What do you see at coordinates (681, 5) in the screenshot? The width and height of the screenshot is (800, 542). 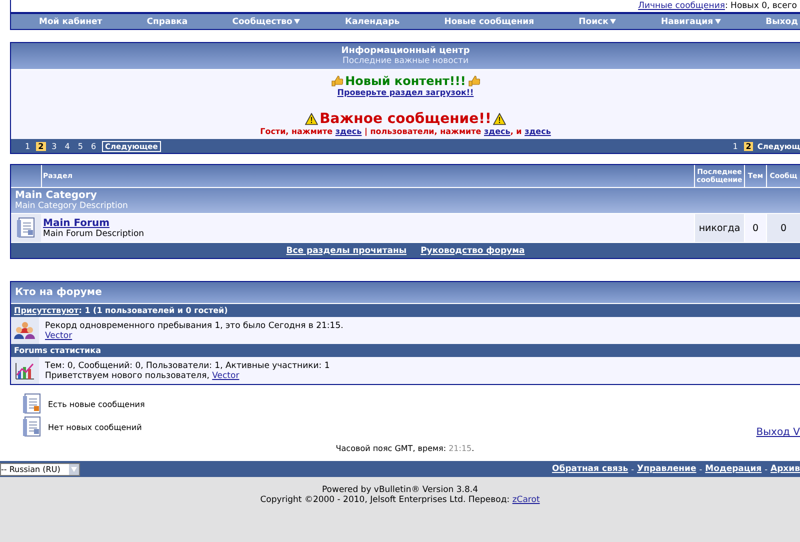 I see `private-messages-link: Личные сообщения` at bounding box center [681, 5].